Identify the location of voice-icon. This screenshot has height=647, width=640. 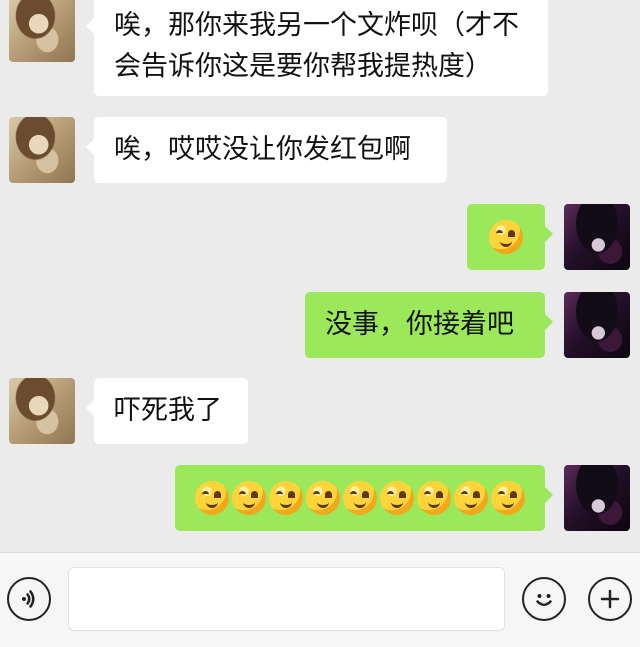
(28, 599).